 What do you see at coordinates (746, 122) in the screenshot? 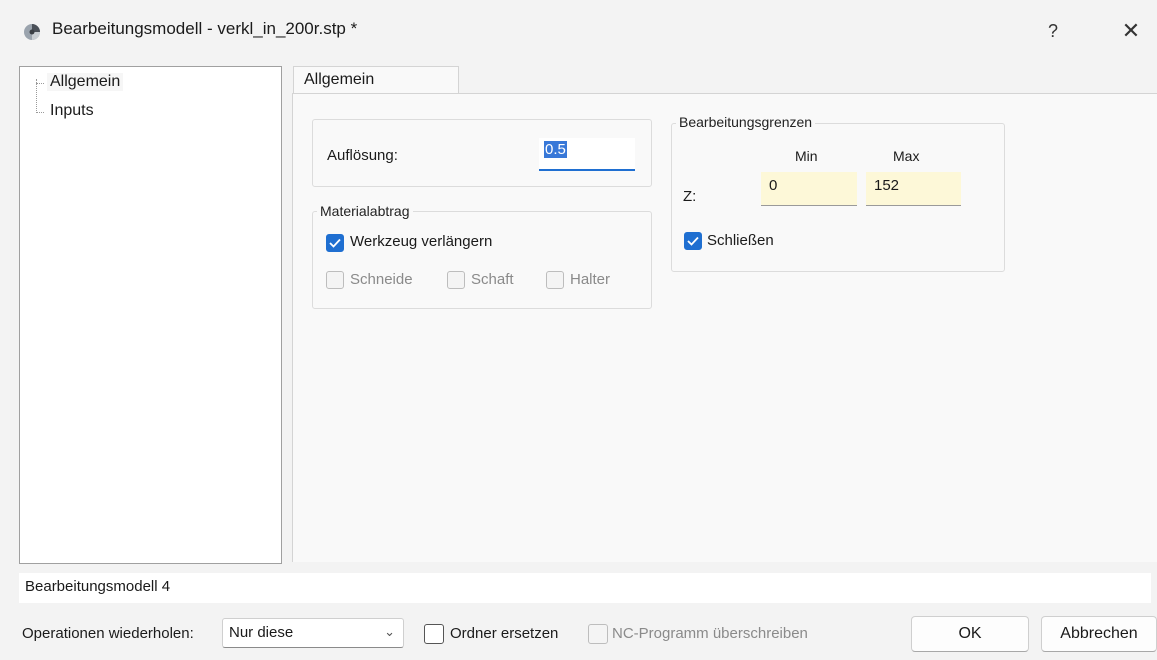
I see `machining-limits-legend: Bearbeitungsgrenzen` at bounding box center [746, 122].